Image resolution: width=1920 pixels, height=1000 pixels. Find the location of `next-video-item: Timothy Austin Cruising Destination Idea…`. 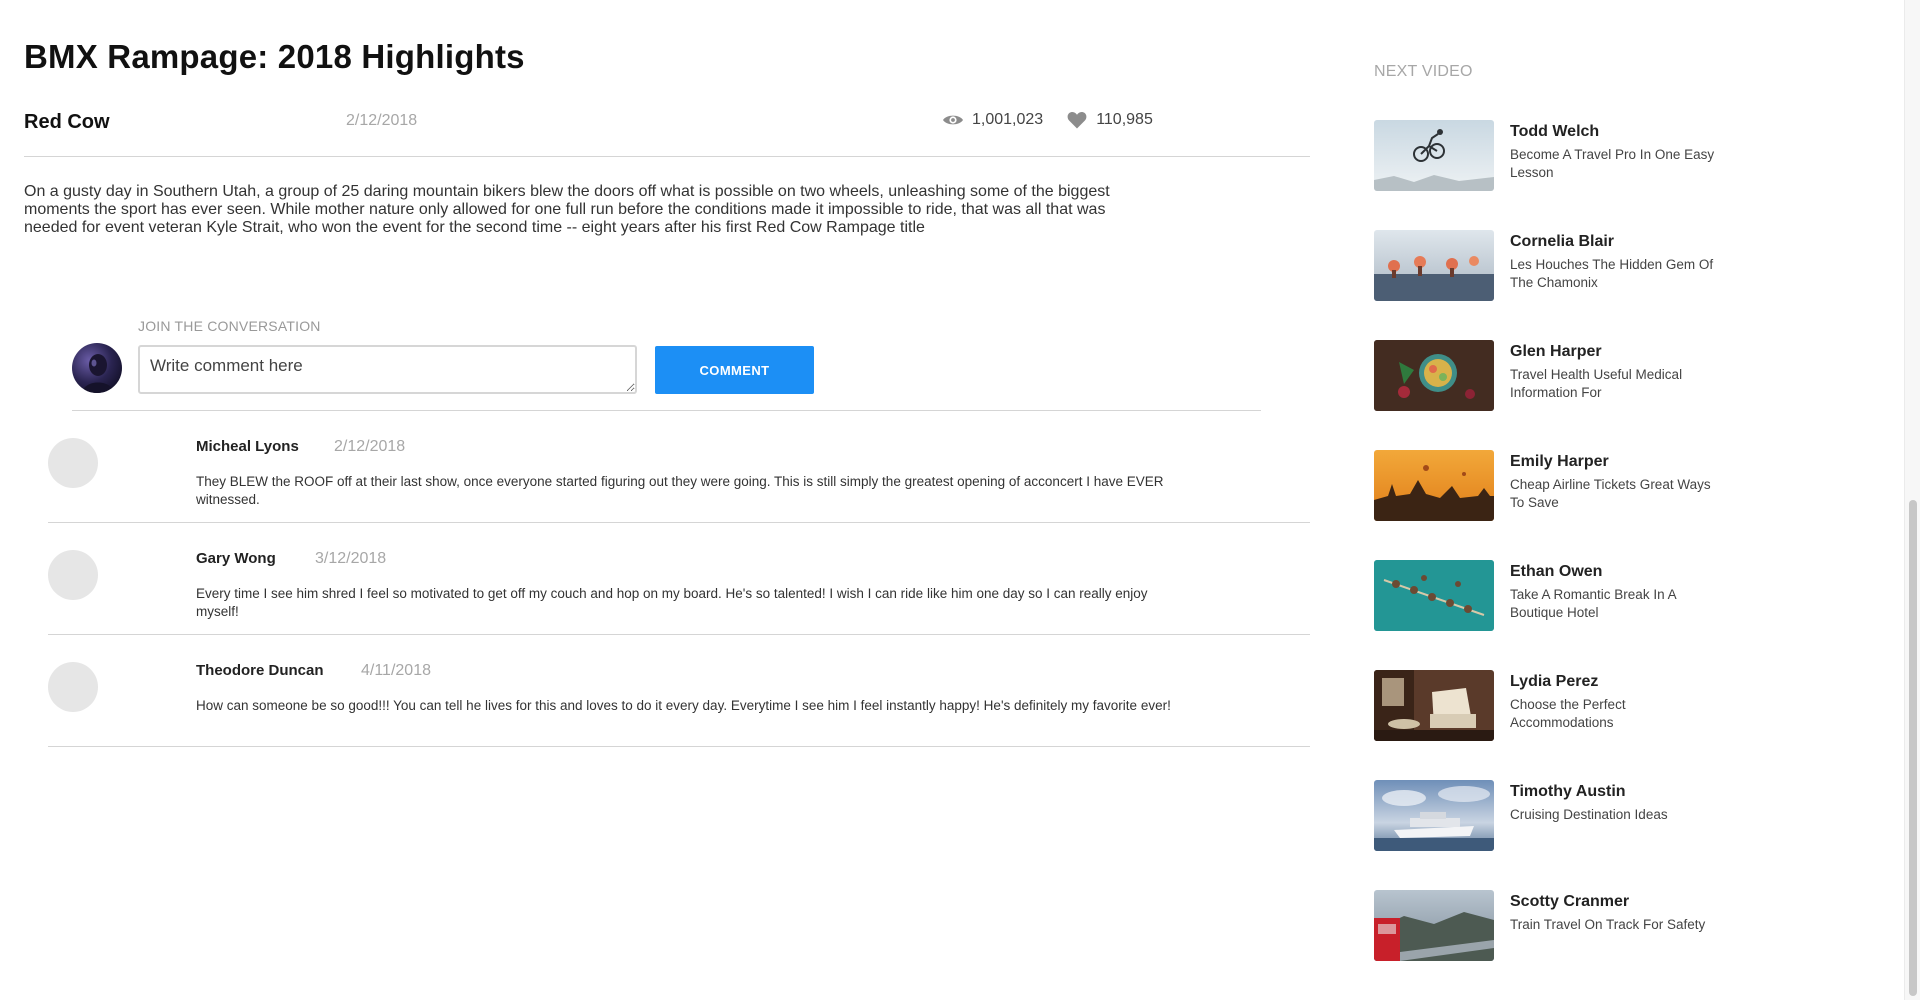

next-video-item: Timothy Austin Cruising Destination Idea… is located at coordinates (1574, 835).